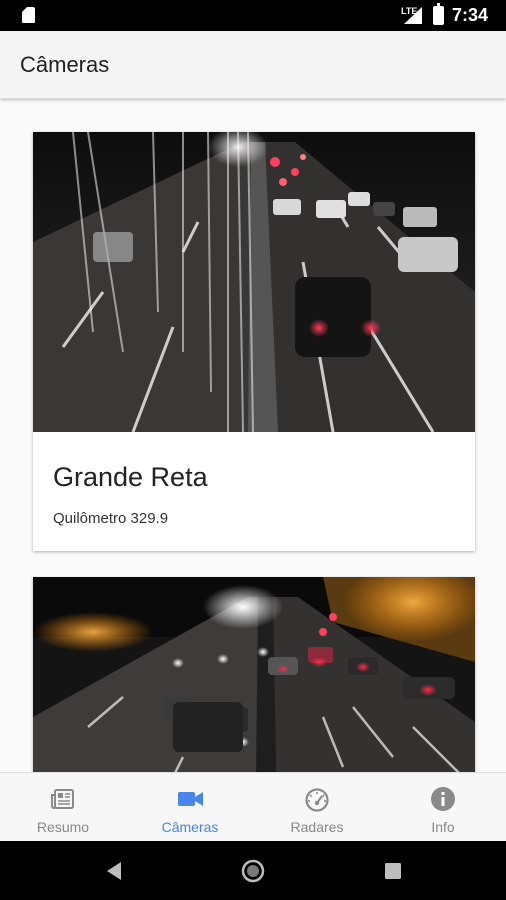  Describe the element at coordinates (111, 518) in the screenshot. I see `camera-location: Quilômetro 329.9` at that location.